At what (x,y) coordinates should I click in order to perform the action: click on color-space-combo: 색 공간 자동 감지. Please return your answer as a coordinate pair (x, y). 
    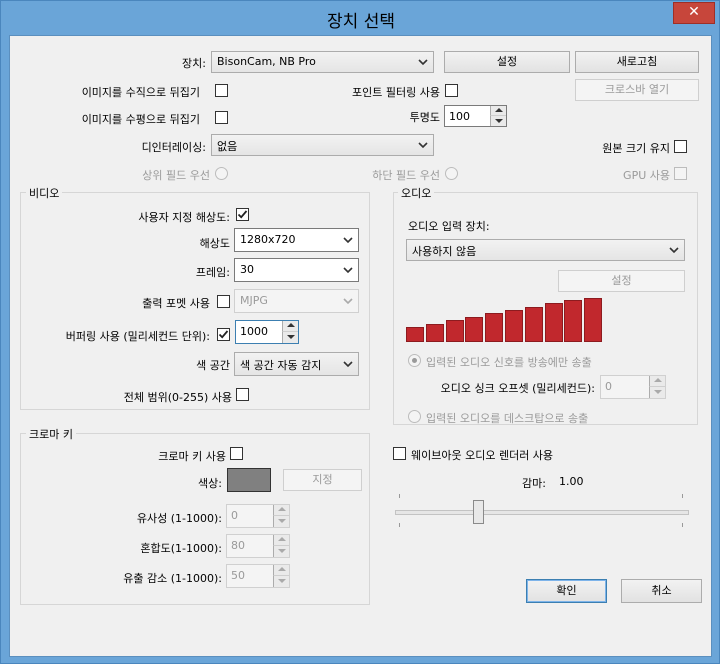
    Looking at the image, I should click on (296, 364).